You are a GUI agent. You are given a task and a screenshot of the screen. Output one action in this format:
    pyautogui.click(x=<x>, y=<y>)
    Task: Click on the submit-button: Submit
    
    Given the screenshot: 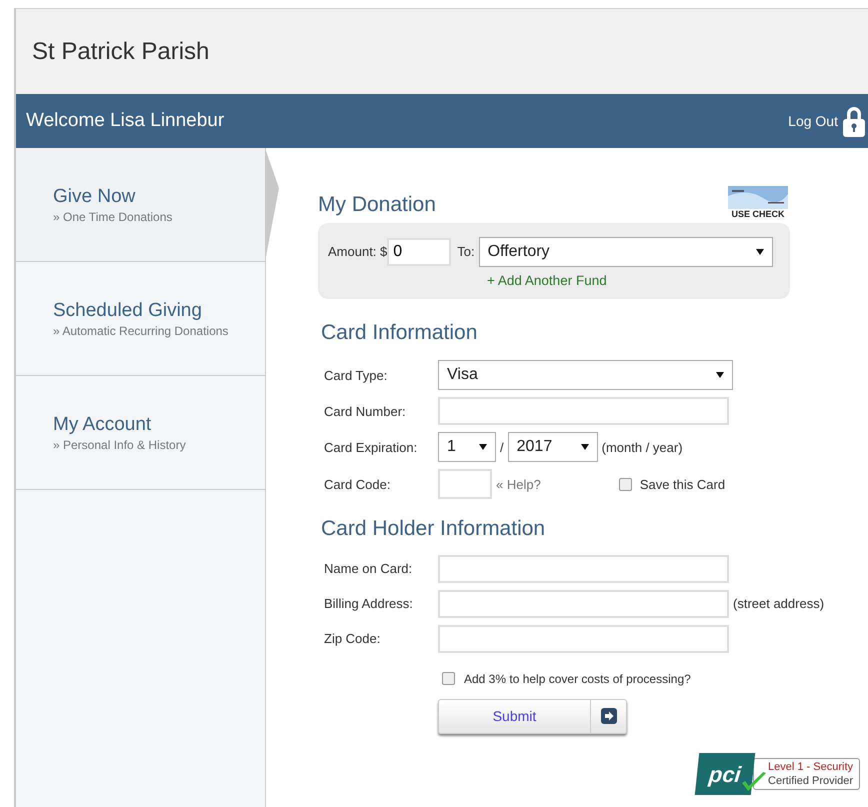 What is the action you would take?
    pyautogui.click(x=532, y=716)
    